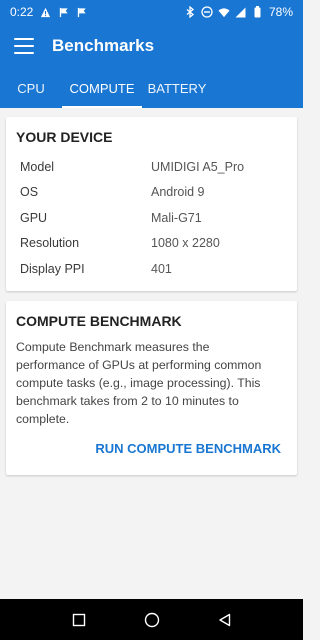 This screenshot has height=640, width=320. What do you see at coordinates (102, 107) in the screenshot?
I see `tab-selected-indicator` at bounding box center [102, 107].